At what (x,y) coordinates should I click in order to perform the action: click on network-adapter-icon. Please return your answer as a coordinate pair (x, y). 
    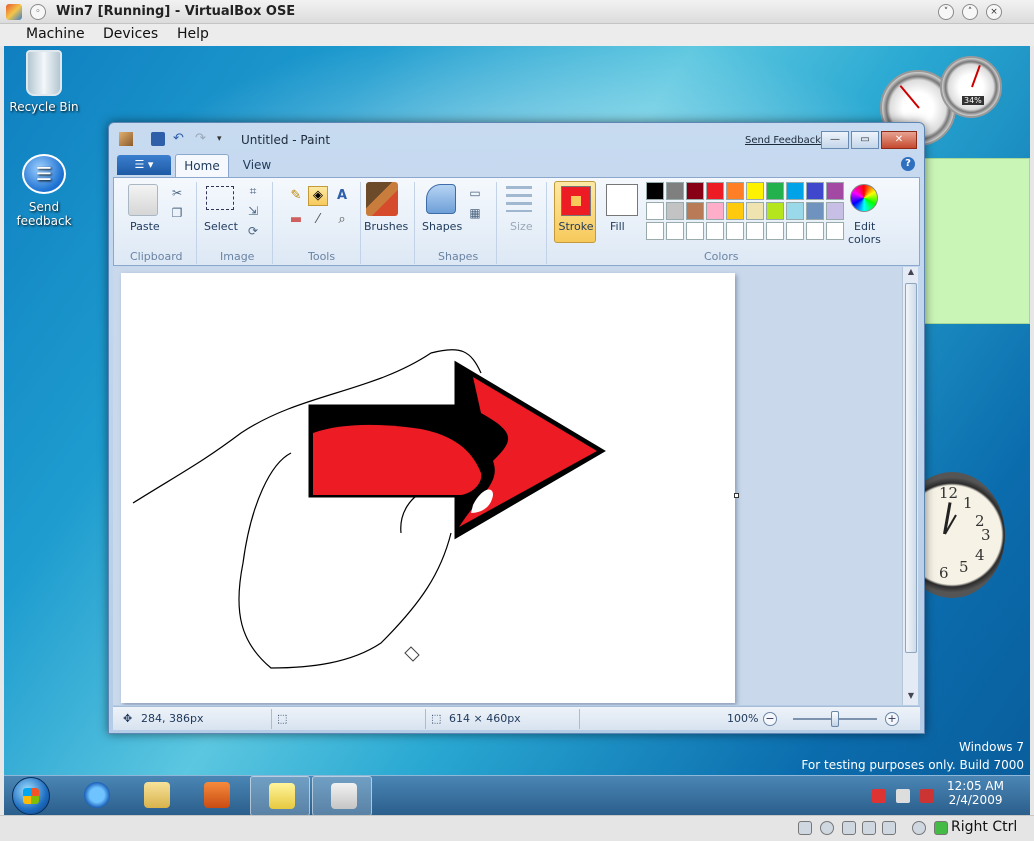
    Looking at the image, I should click on (869, 828).